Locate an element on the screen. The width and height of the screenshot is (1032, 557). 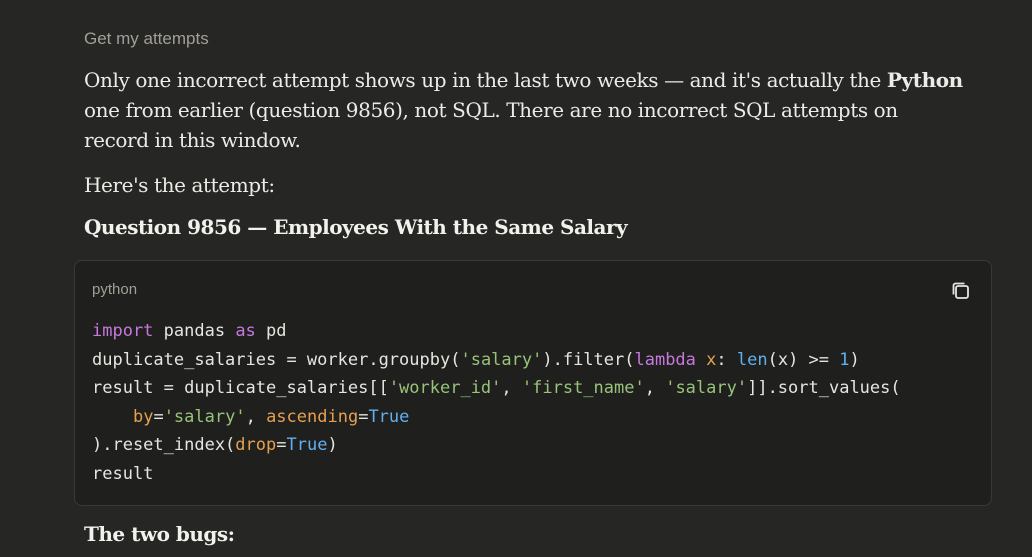
code-token: len is located at coordinates (752, 359).